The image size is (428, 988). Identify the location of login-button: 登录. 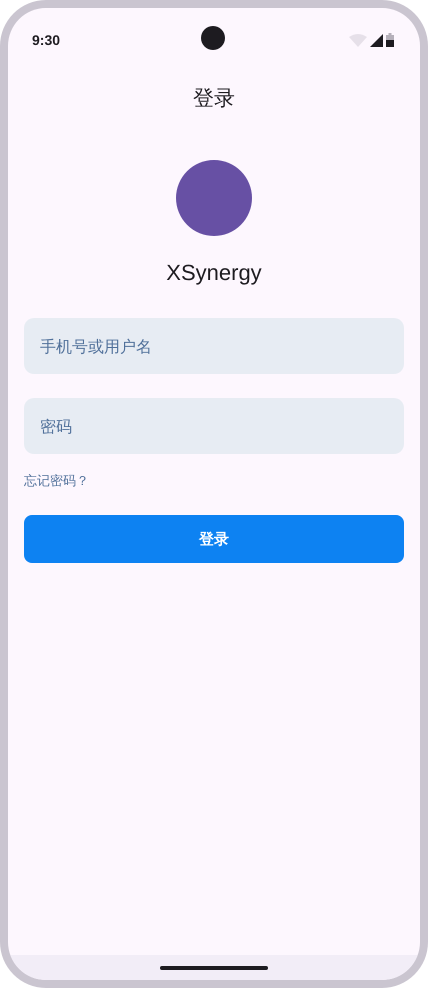
(214, 539).